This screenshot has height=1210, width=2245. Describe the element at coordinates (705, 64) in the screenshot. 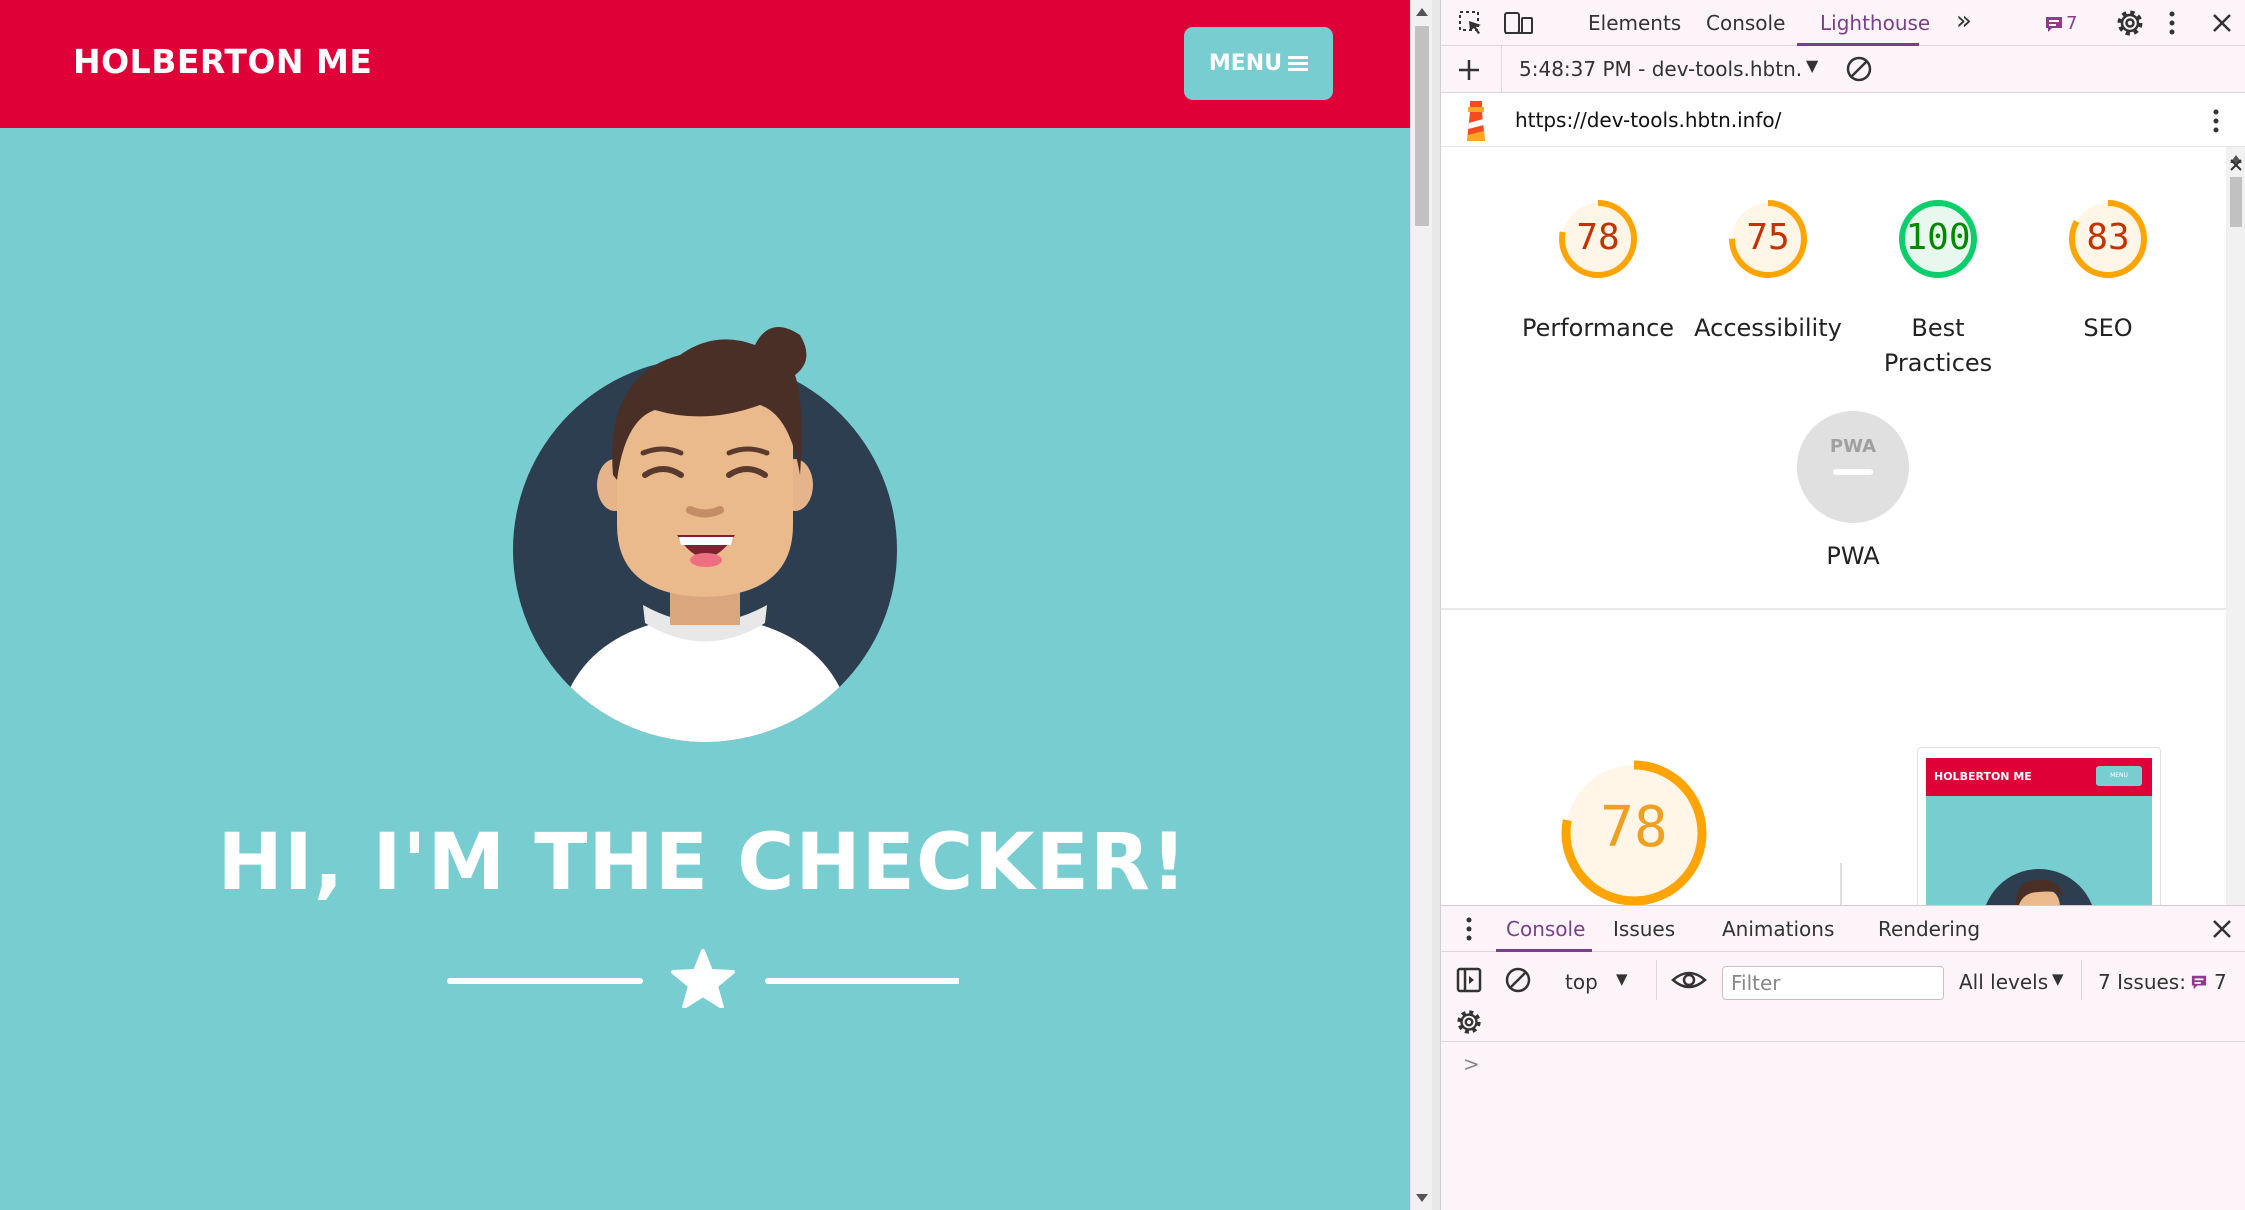

I see `site-header: HOLBERTON ME MENU` at that location.